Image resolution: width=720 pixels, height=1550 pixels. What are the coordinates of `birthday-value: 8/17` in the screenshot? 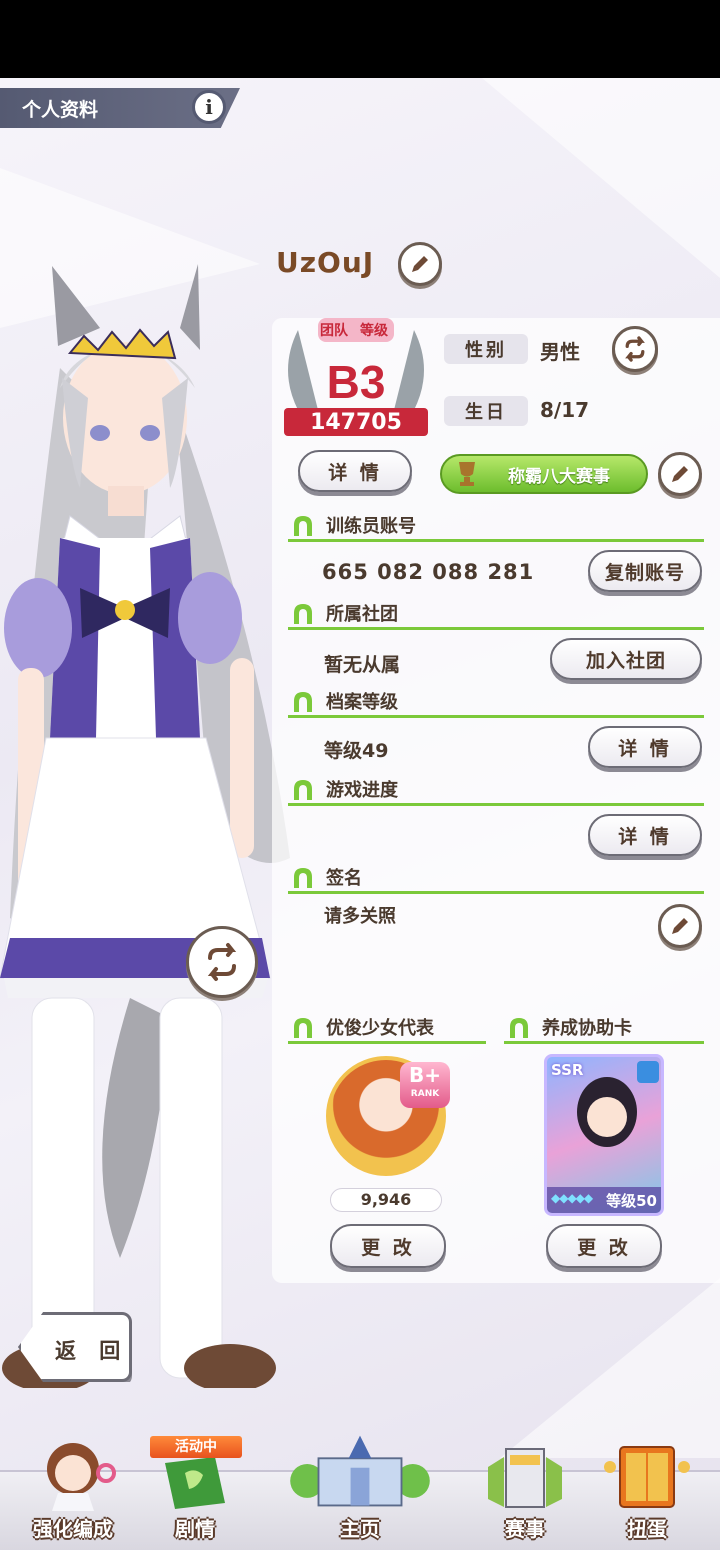 It's located at (565, 410).